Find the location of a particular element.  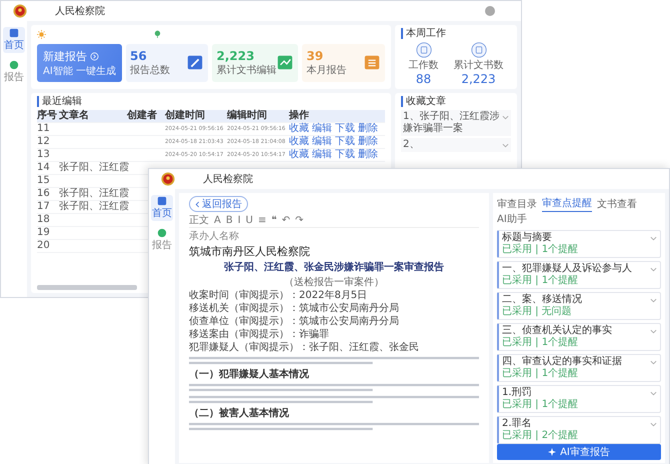

arrow-circle-icon is located at coordinates (94, 56).